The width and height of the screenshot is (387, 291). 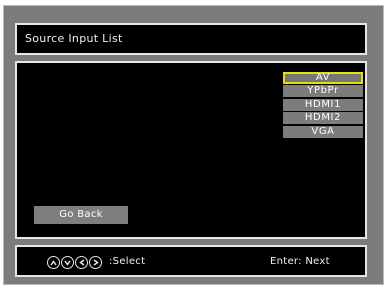 I want to click on down-arrow-icon, so click(x=67, y=262).